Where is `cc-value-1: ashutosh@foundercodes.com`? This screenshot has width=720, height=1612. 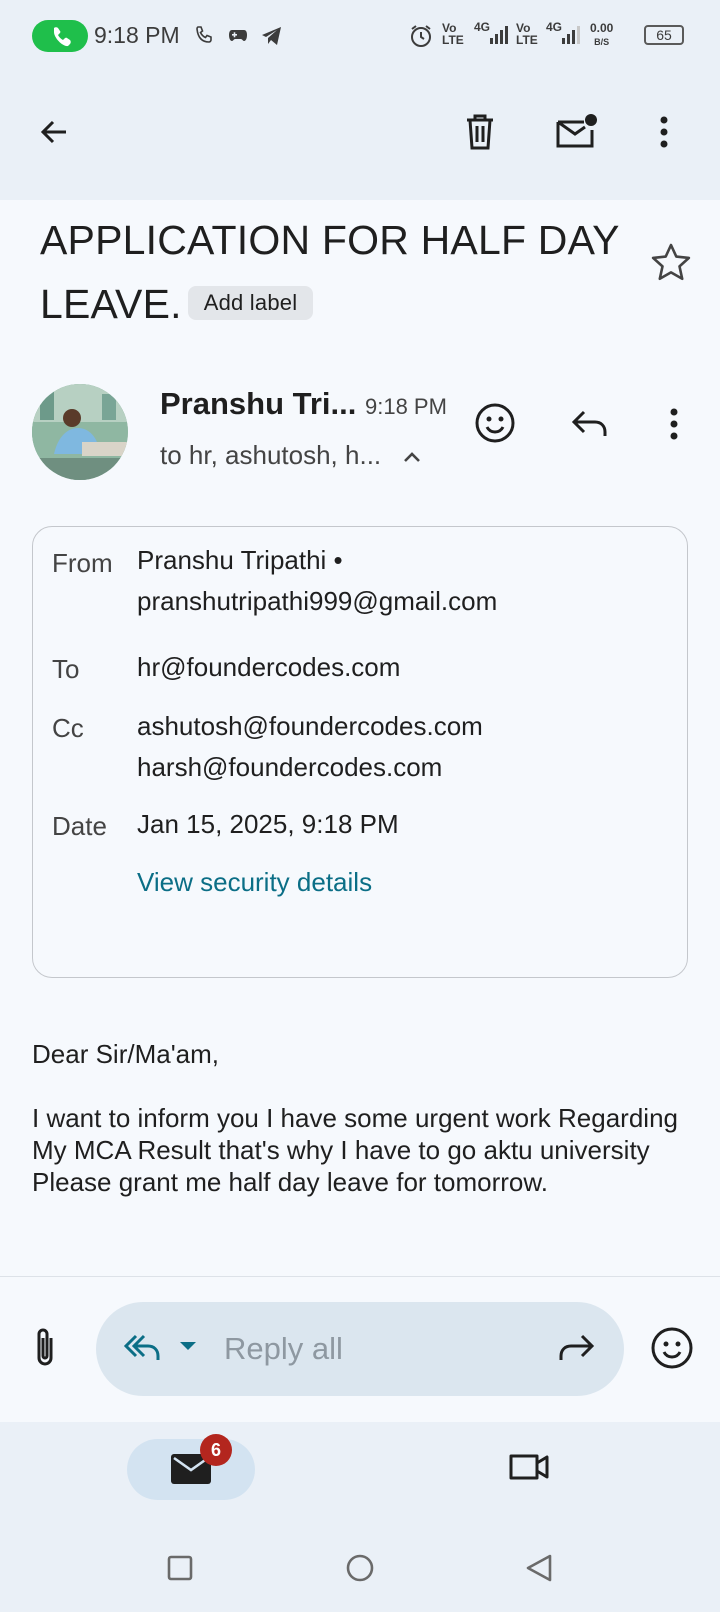 cc-value-1: ashutosh@foundercodes.com is located at coordinates (310, 726).